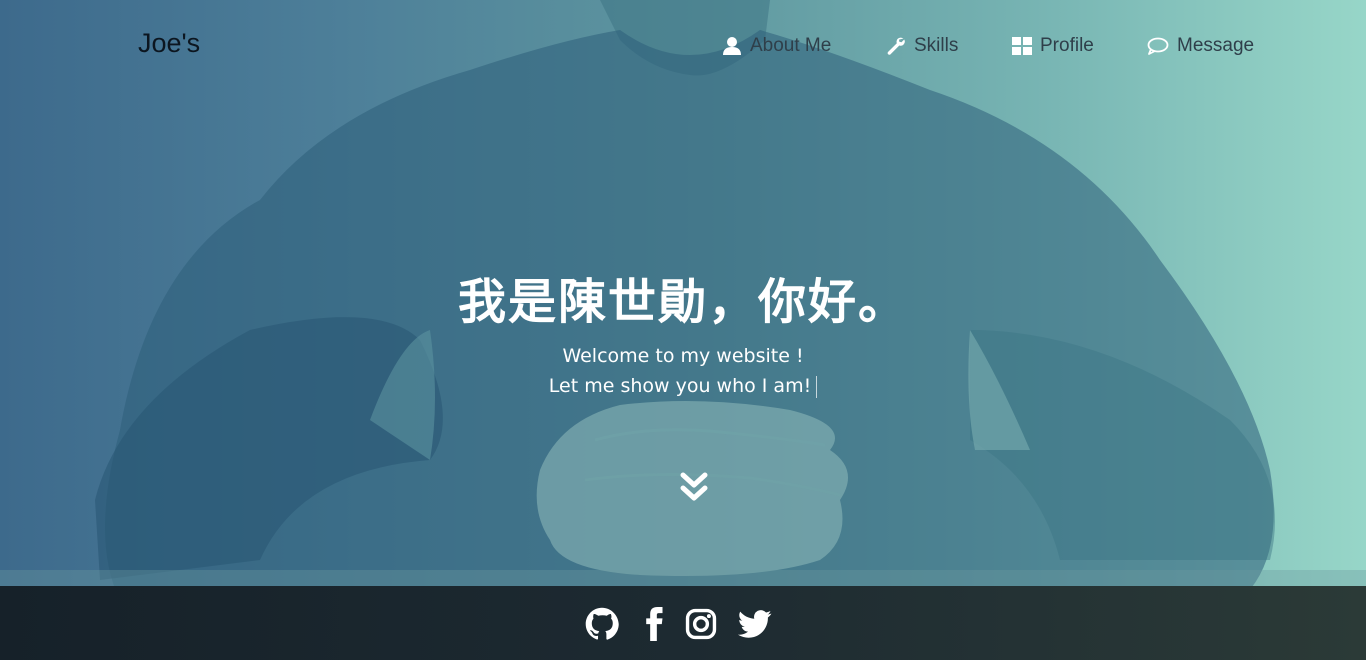 Image resolution: width=1366 pixels, height=660 pixels. I want to click on grid-icon, so click(1022, 46).